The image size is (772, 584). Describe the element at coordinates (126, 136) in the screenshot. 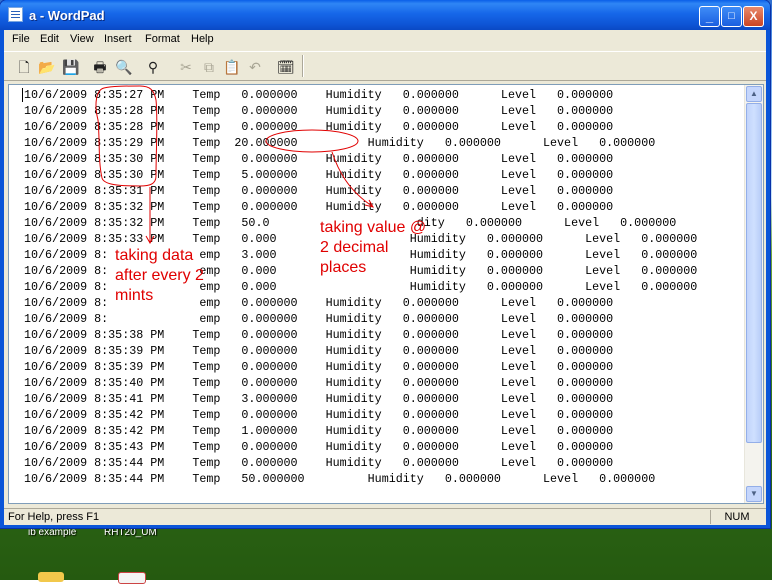

I see `time-column-outline` at that location.